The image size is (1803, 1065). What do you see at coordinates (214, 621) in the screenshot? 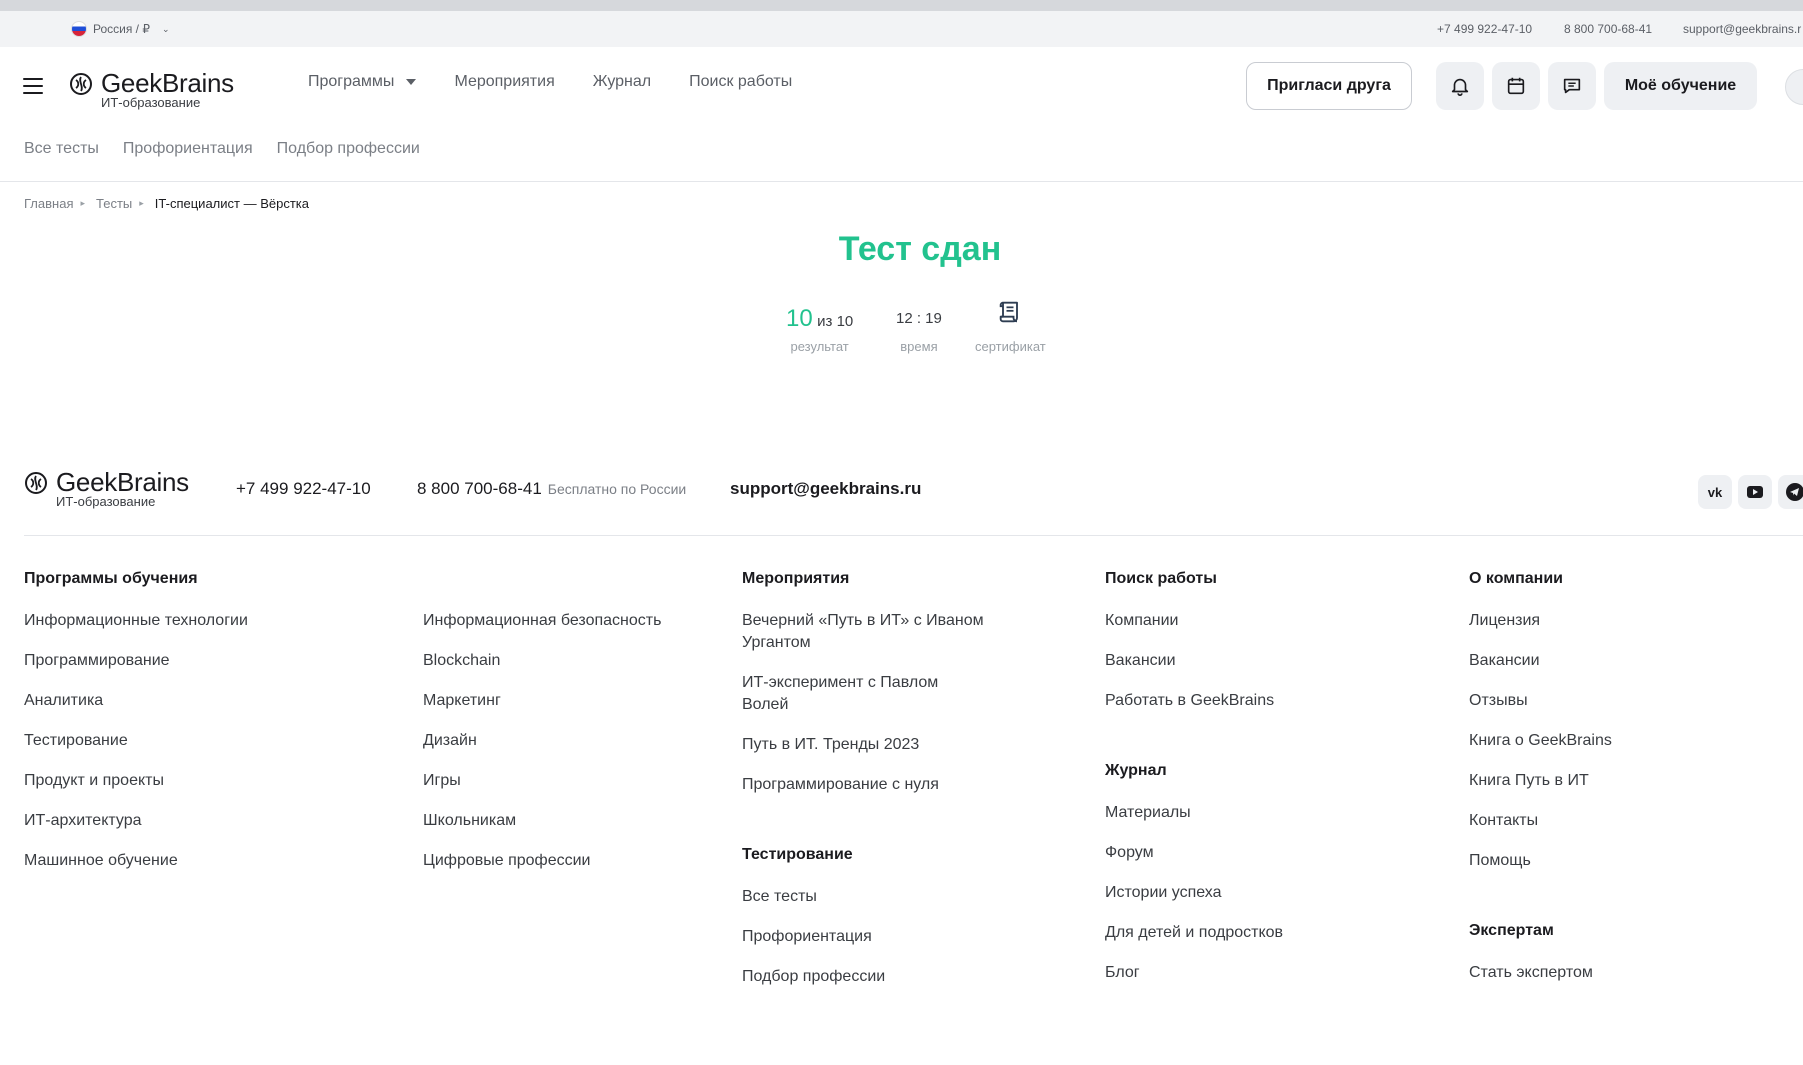
I see `footer-link-program: Информационные технологии` at bounding box center [214, 621].